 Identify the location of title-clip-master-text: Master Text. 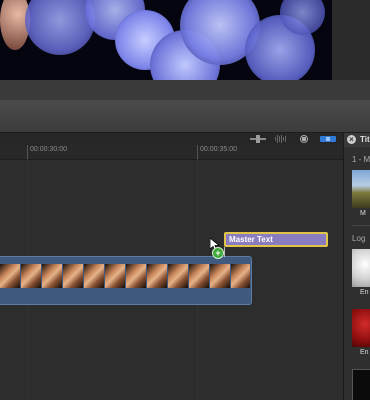
(276, 239).